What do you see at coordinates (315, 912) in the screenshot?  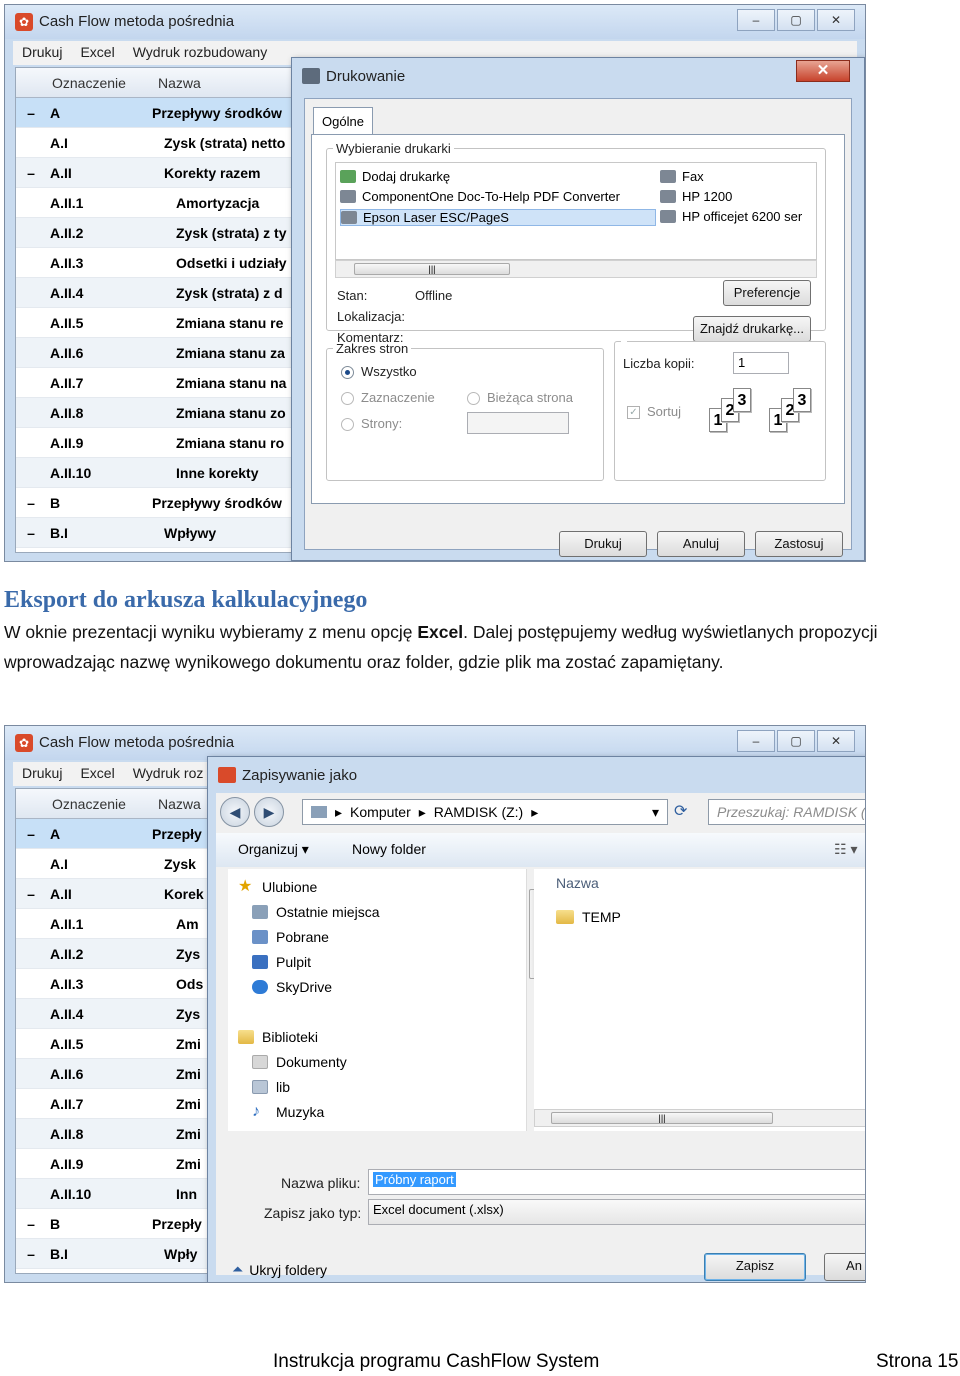 I see `tree-item: Ostatnie miejsca` at bounding box center [315, 912].